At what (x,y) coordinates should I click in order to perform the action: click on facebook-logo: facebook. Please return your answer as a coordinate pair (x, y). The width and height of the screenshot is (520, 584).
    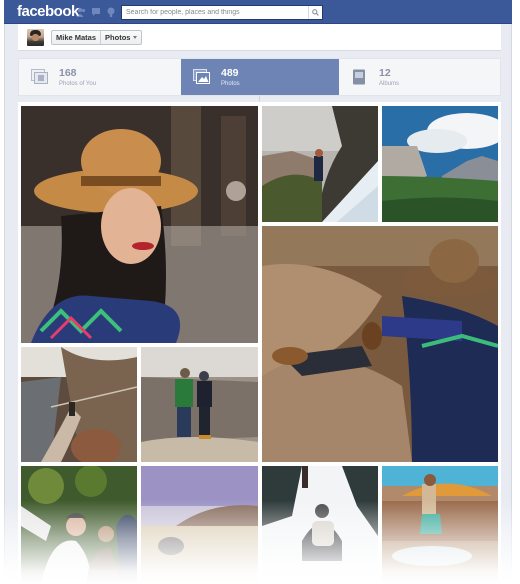
    Looking at the image, I should click on (48, 11).